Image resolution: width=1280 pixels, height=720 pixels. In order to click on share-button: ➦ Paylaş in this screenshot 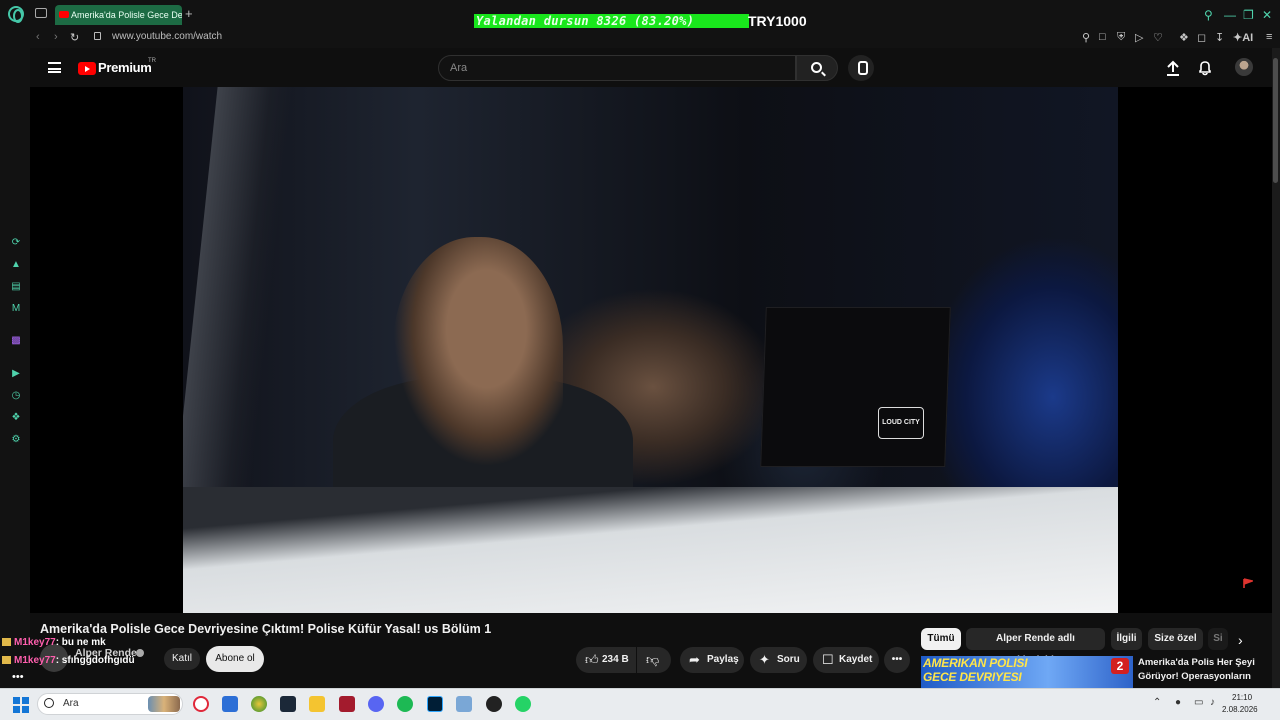, I will do `click(712, 660)`.